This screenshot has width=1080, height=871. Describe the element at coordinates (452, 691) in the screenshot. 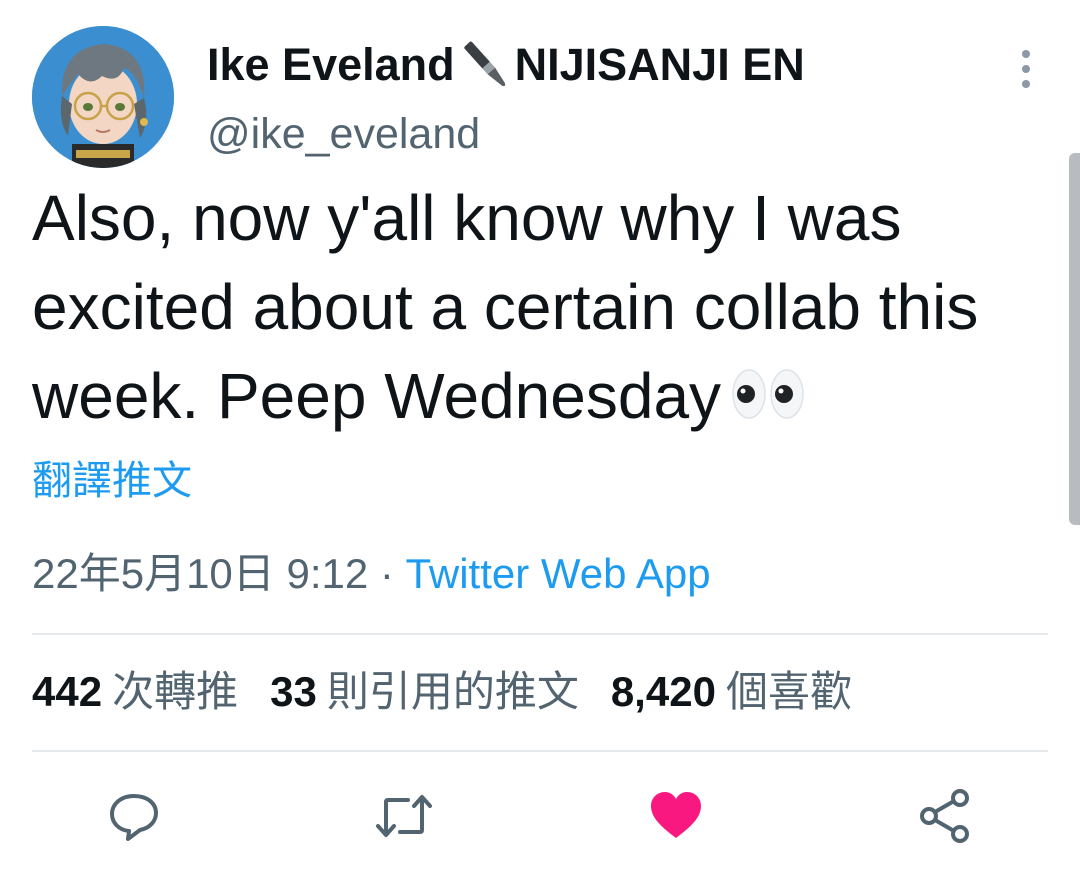

I see `quotes-label: 則引用的推文` at that location.